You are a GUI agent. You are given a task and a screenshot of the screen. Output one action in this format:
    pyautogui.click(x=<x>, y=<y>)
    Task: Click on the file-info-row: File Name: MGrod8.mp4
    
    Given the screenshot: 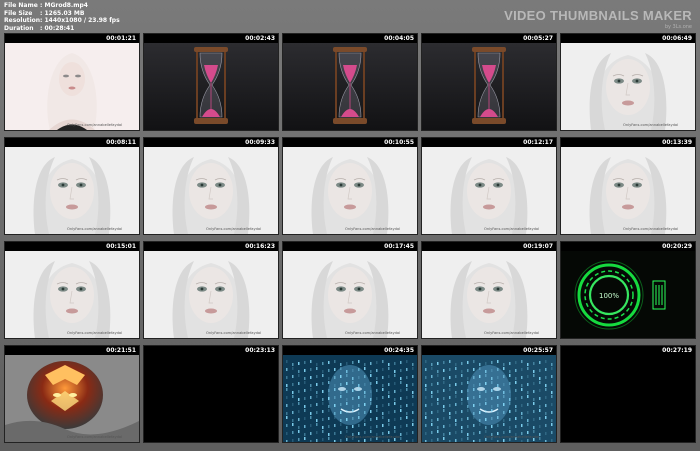 What is the action you would take?
    pyautogui.click(x=62, y=6)
    